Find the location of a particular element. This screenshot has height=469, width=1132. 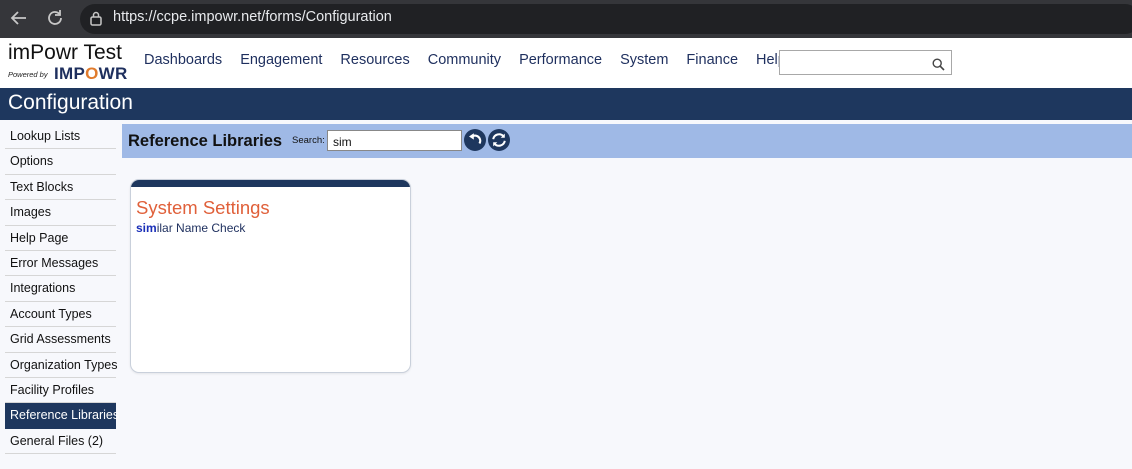

reload-icon is located at coordinates (55, 19).